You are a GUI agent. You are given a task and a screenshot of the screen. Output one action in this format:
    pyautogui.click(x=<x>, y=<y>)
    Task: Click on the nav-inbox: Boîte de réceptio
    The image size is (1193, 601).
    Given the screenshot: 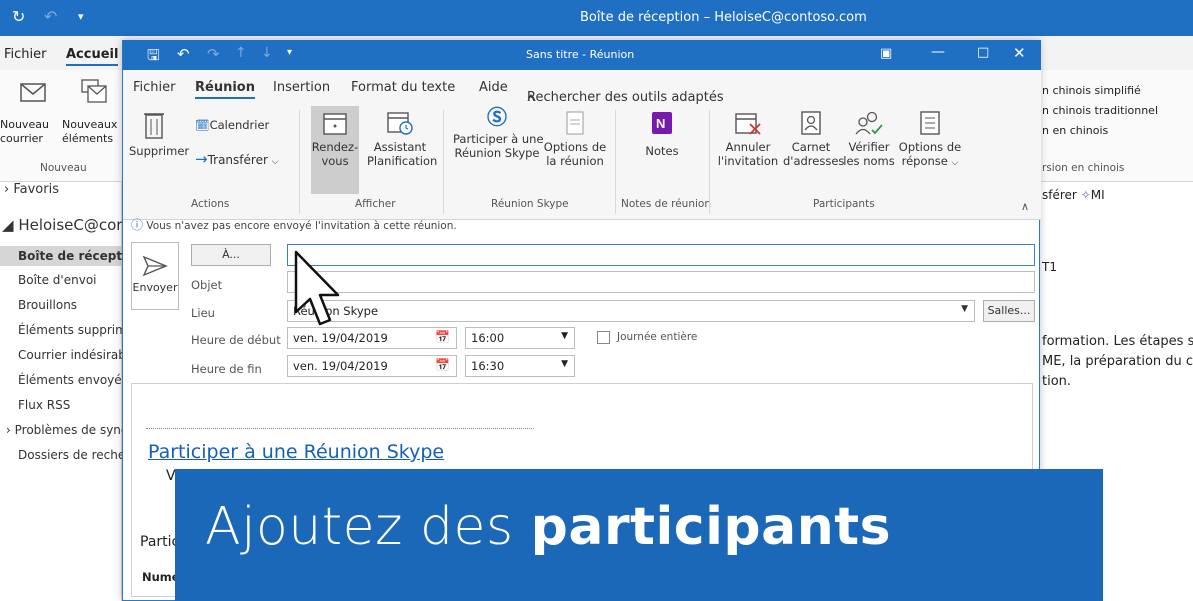 What is the action you would take?
    pyautogui.click(x=67, y=256)
    